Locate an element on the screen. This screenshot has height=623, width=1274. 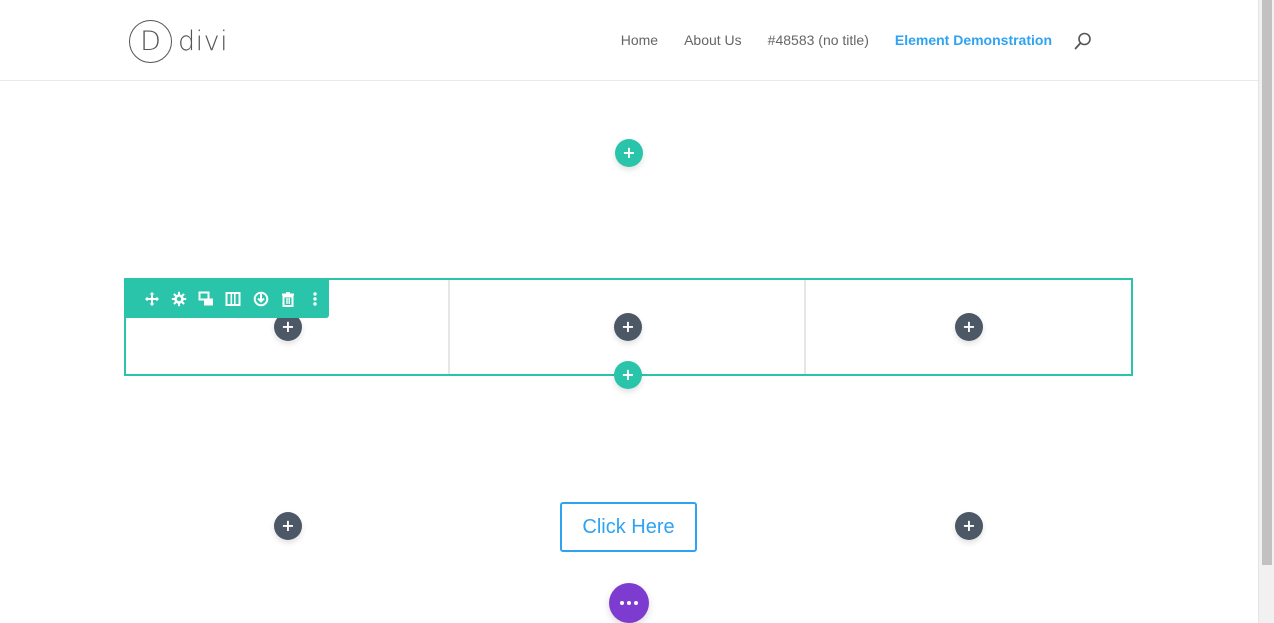
scrollbar-thumb is located at coordinates (1267, 282).